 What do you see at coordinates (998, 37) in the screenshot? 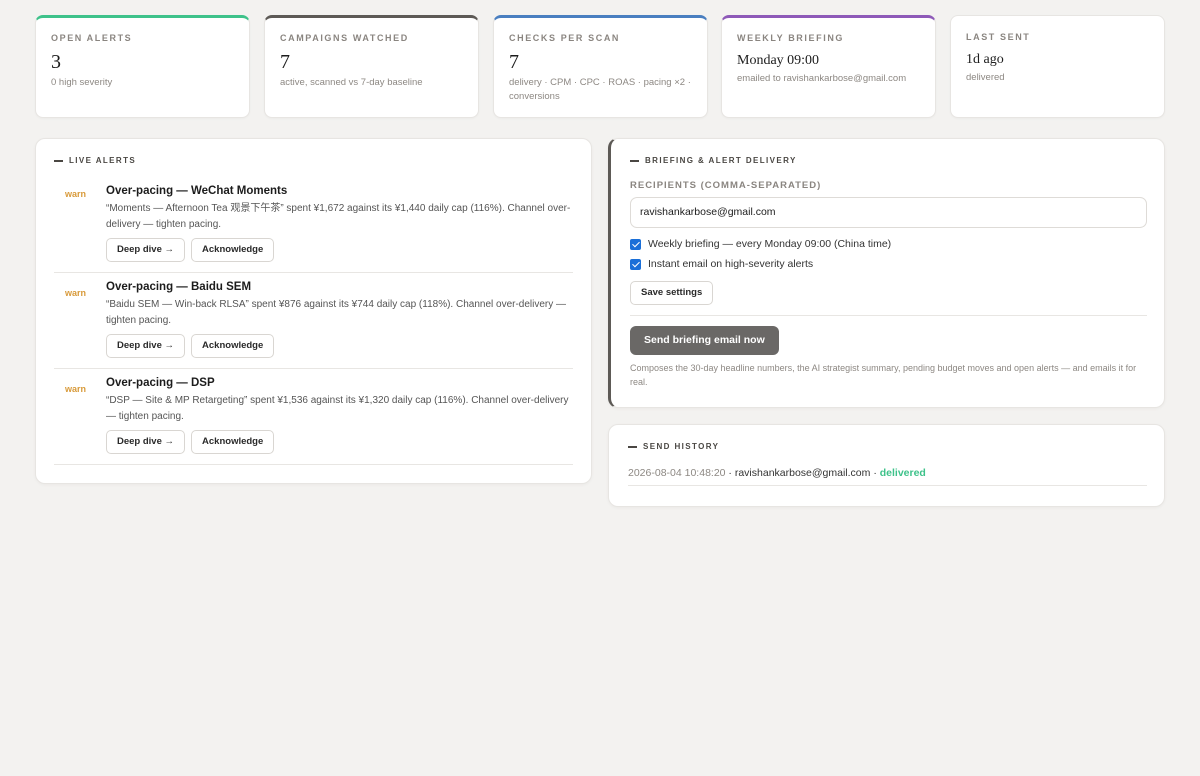
I see `stat-label: LAST SENT` at bounding box center [998, 37].